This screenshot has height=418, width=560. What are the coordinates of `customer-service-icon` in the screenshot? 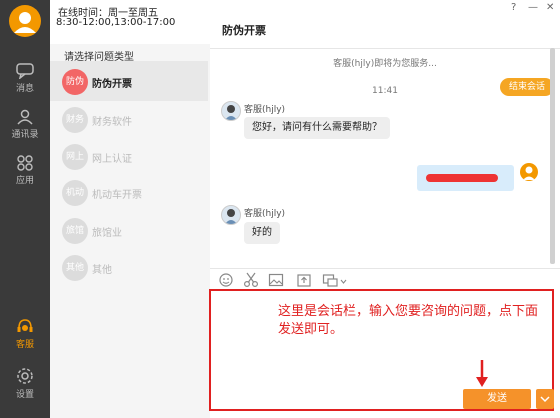 It's located at (25, 325).